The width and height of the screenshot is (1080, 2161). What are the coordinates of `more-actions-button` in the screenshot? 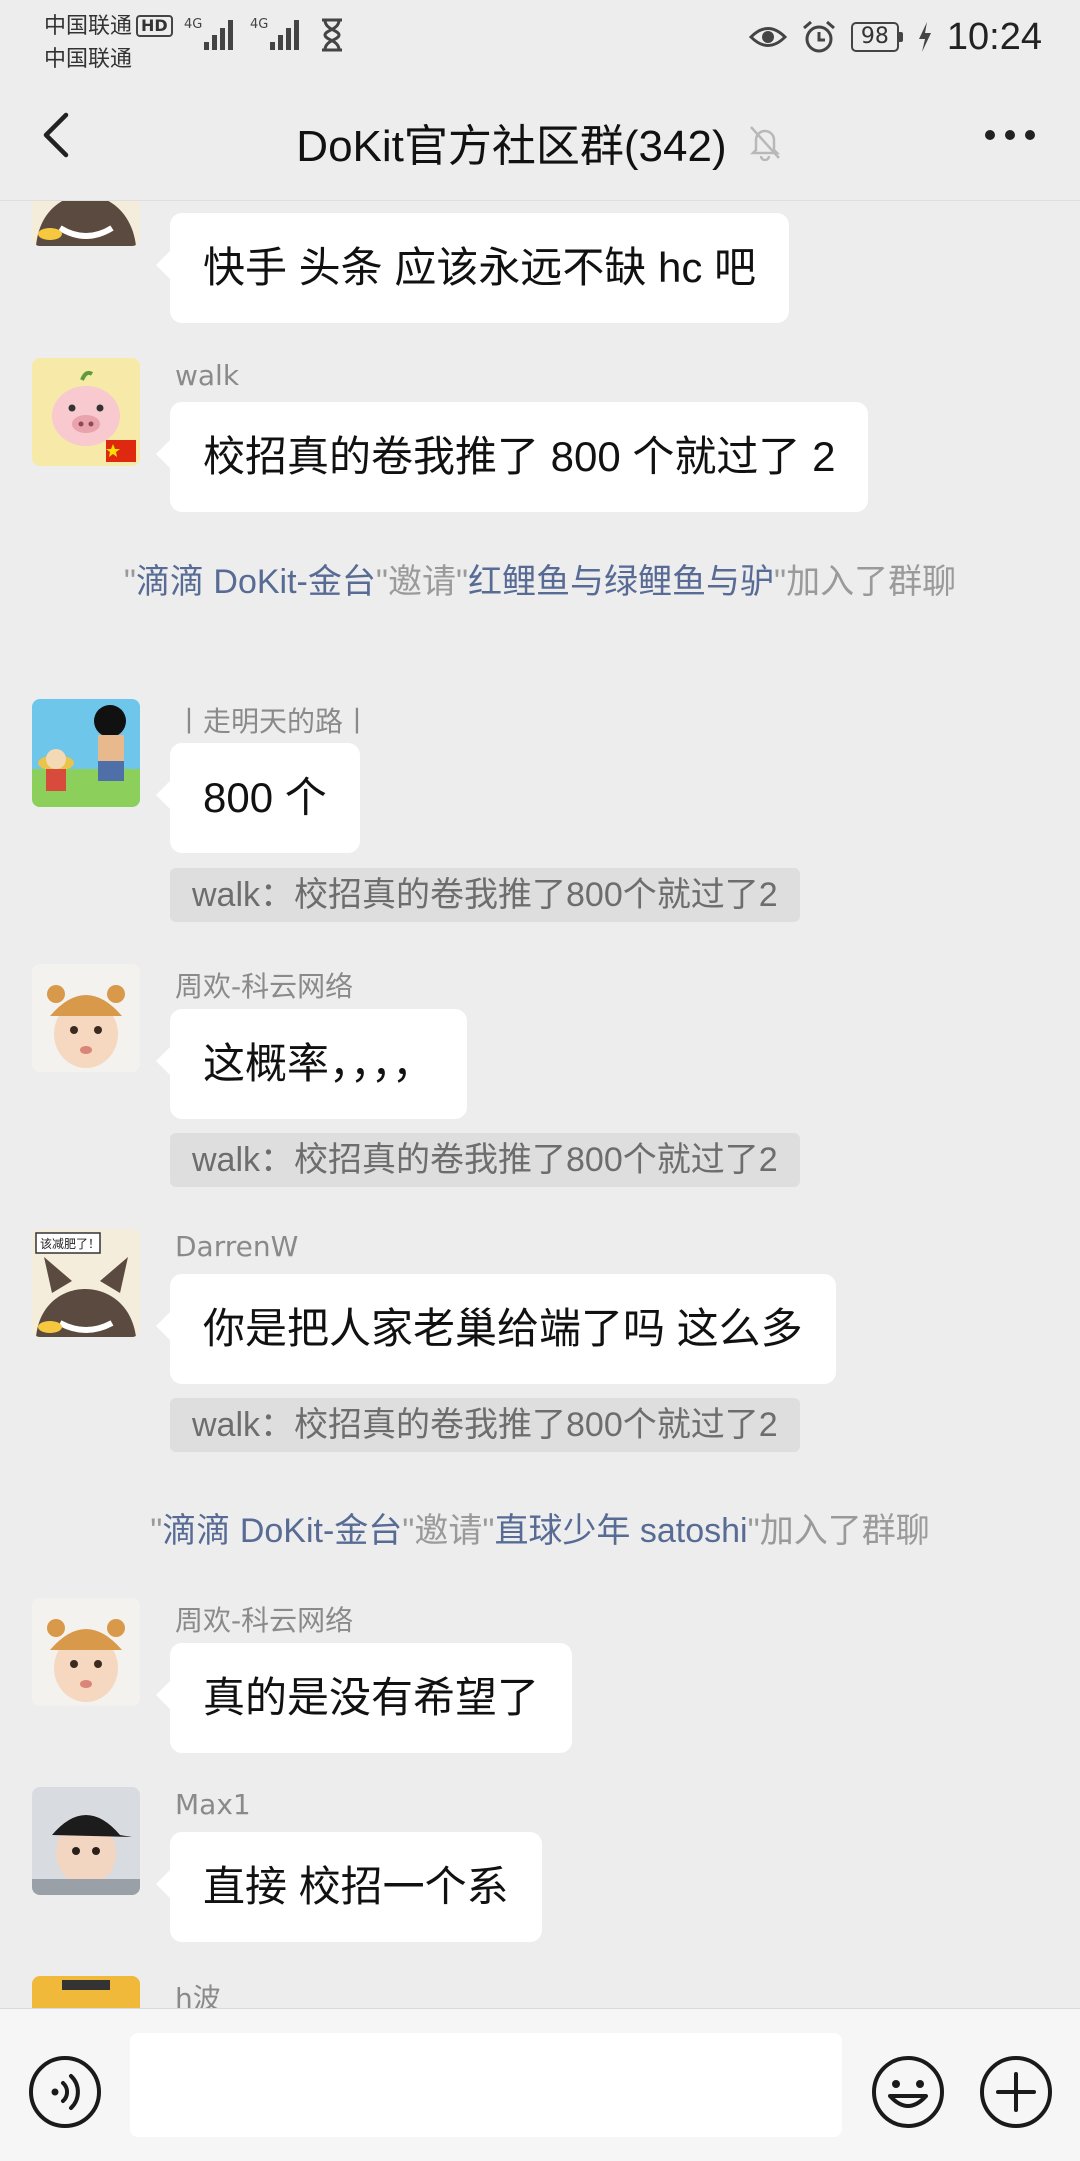 It's located at (1016, 2092).